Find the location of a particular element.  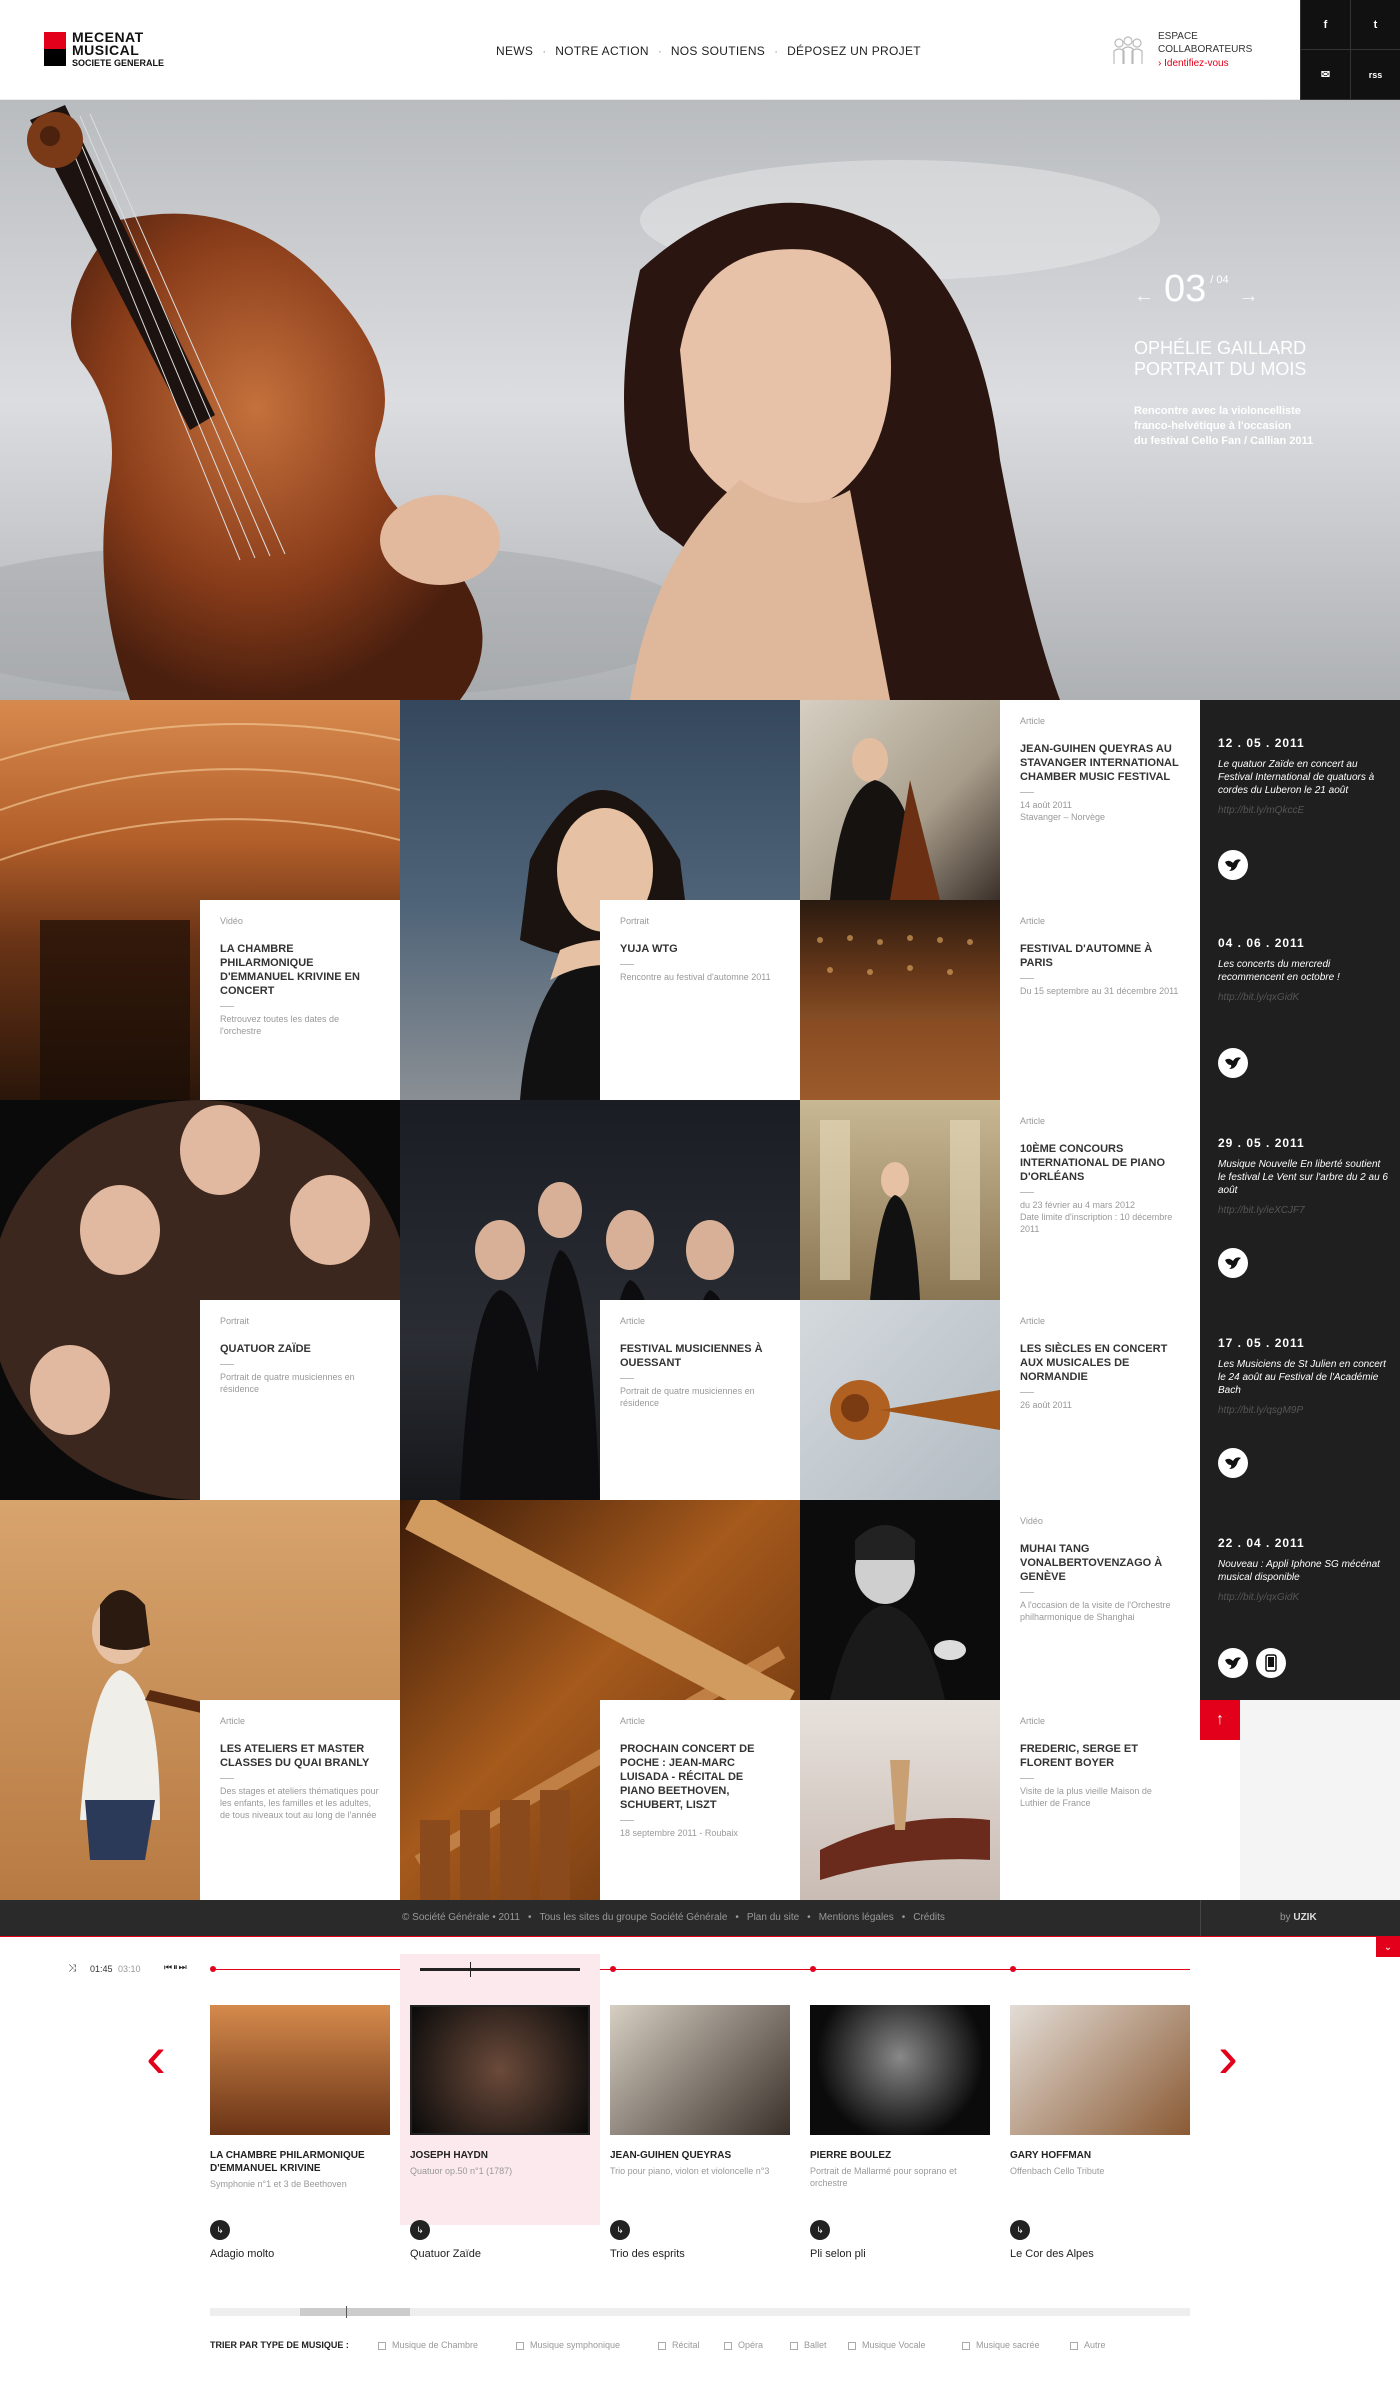

prev-arrow-icon: ← is located at coordinates (1144, 296).